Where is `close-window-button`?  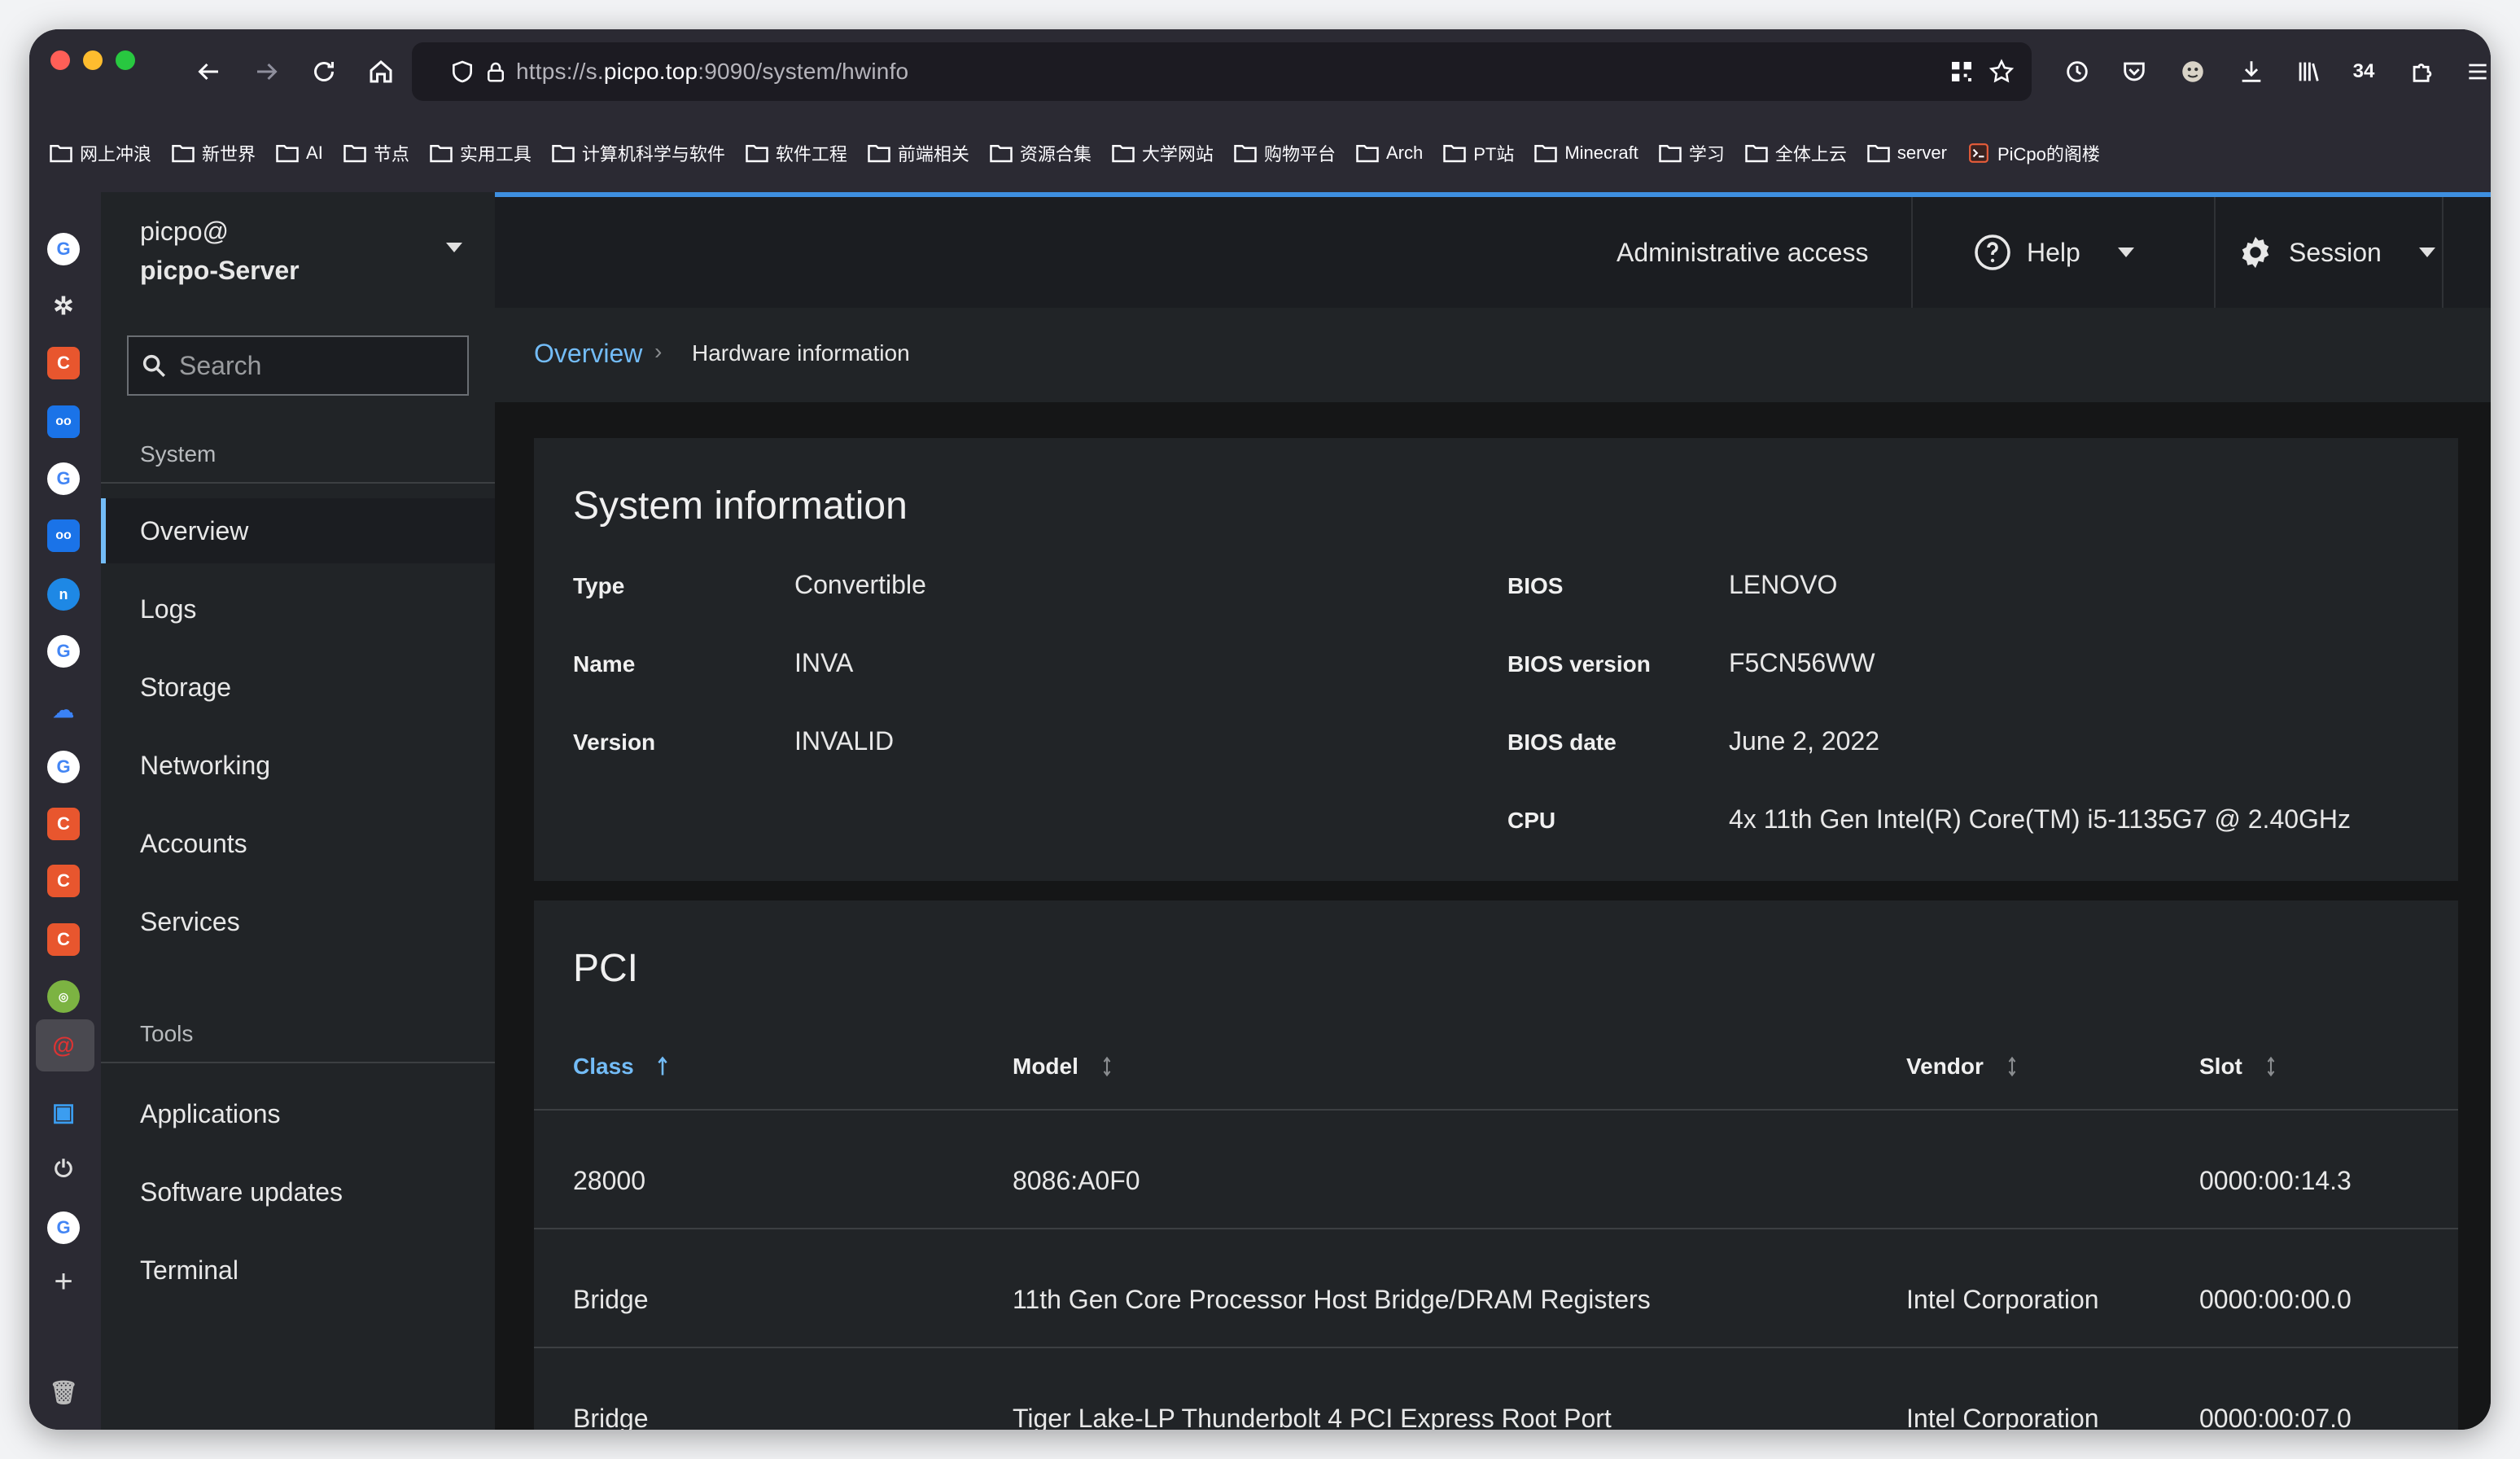 close-window-button is located at coordinates (60, 60).